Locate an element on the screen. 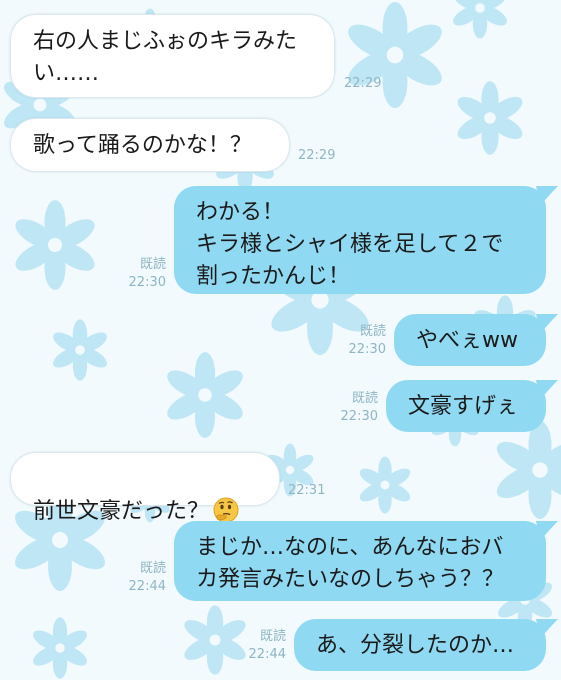  message-time: 22:31 is located at coordinates (307, 490).